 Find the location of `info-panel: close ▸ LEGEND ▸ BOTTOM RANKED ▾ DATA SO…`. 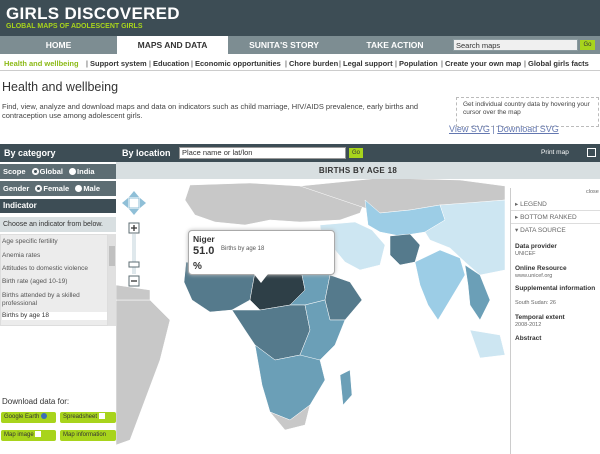

info-panel: close ▸ LEGEND ▸ BOTTOM RANKED ▾ DATA SO… is located at coordinates (555, 321).